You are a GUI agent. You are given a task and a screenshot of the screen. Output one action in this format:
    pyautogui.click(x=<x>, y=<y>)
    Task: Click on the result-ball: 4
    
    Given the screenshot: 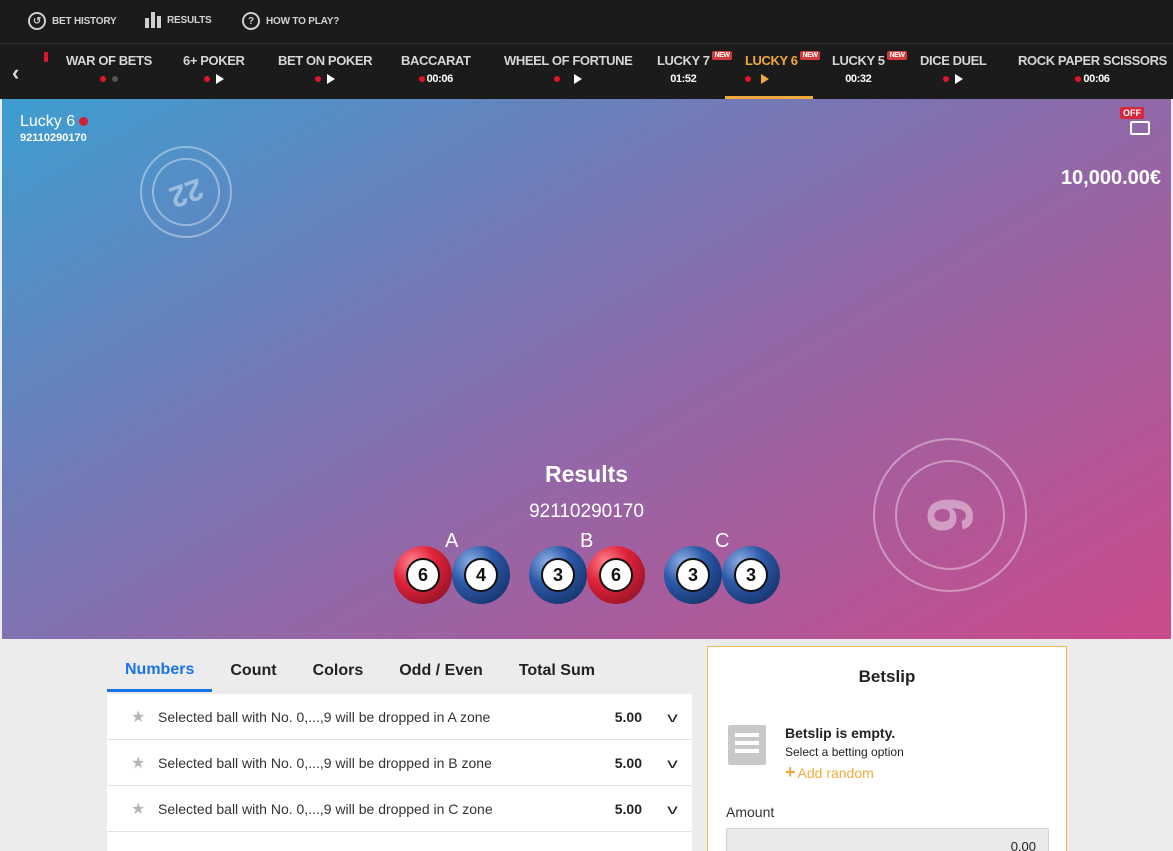 What is the action you would take?
    pyautogui.click(x=481, y=575)
    